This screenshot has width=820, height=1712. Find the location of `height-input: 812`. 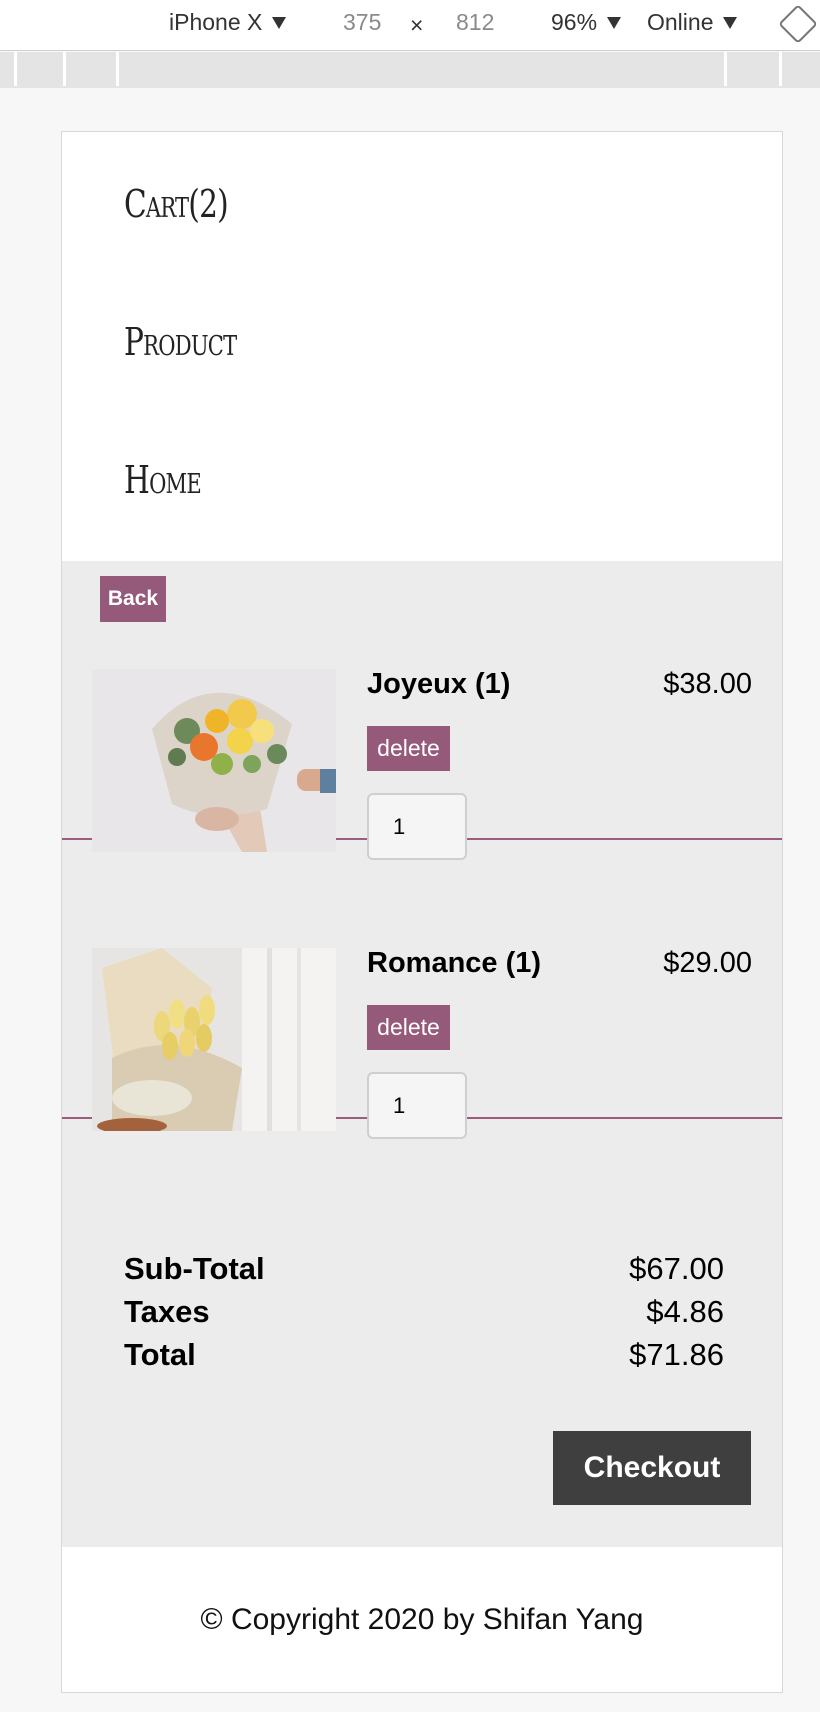

height-input: 812 is located at coordinates (475, 22).